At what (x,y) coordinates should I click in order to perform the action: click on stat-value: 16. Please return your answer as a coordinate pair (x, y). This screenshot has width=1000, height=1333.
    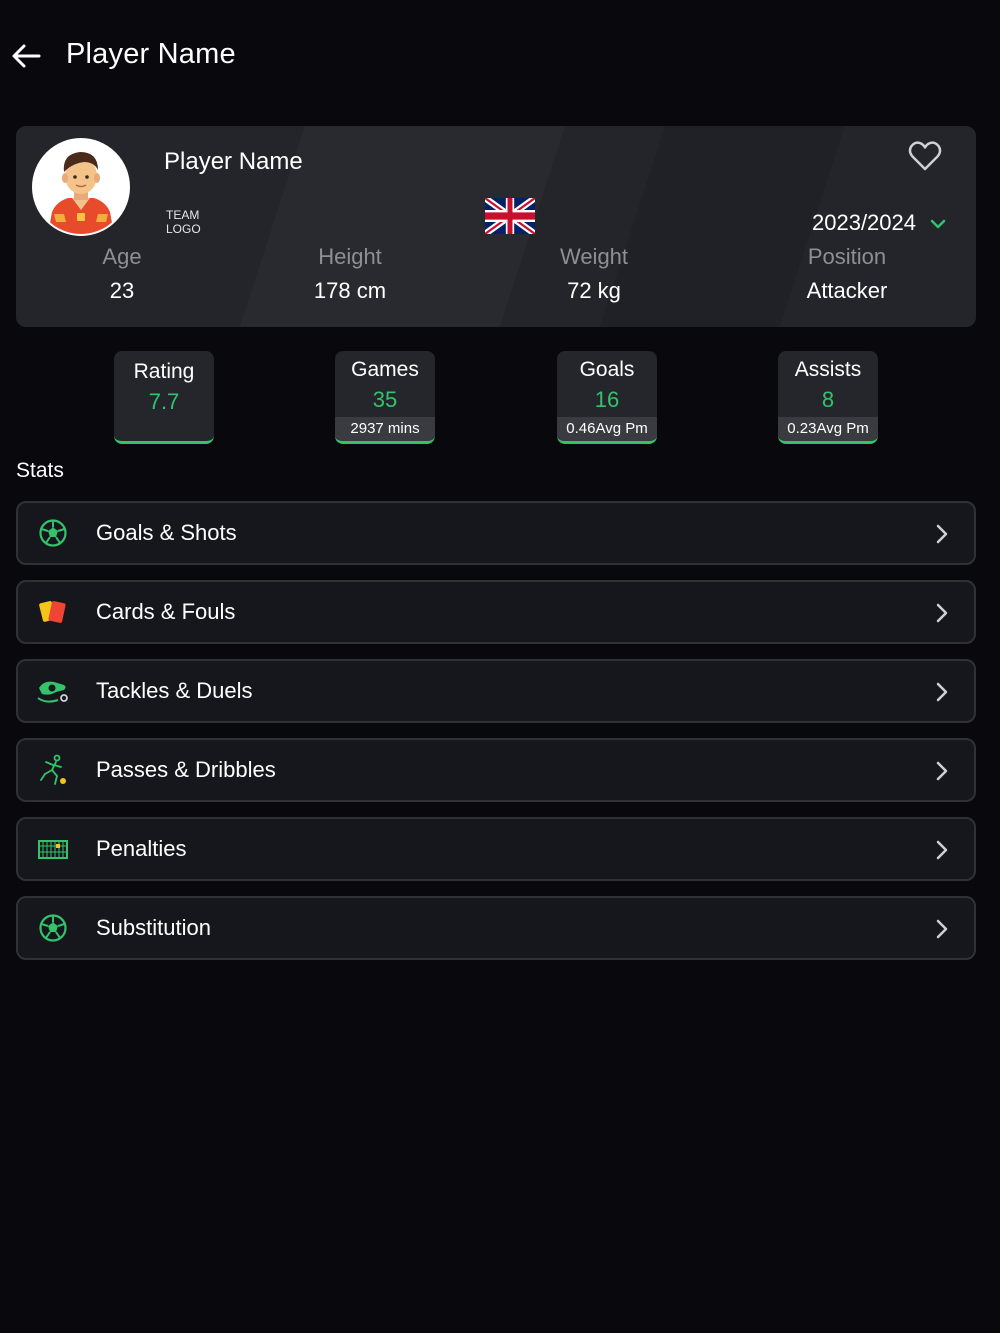
    Looking at the image, I should click on (607, 399).